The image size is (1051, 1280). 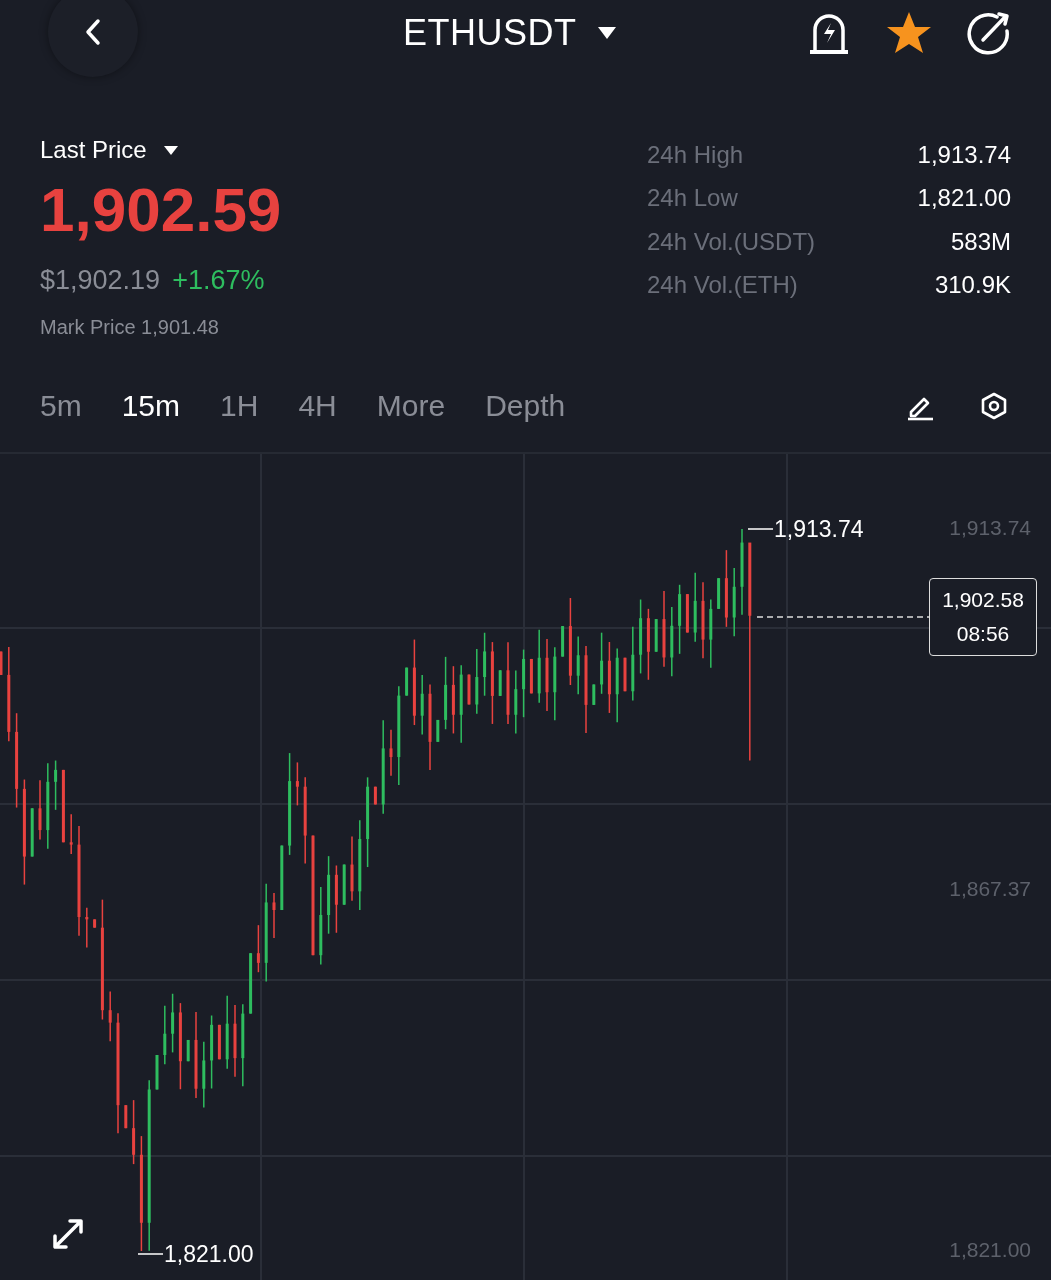 I want to click on expand-icon, so click(x=68, y=1234).